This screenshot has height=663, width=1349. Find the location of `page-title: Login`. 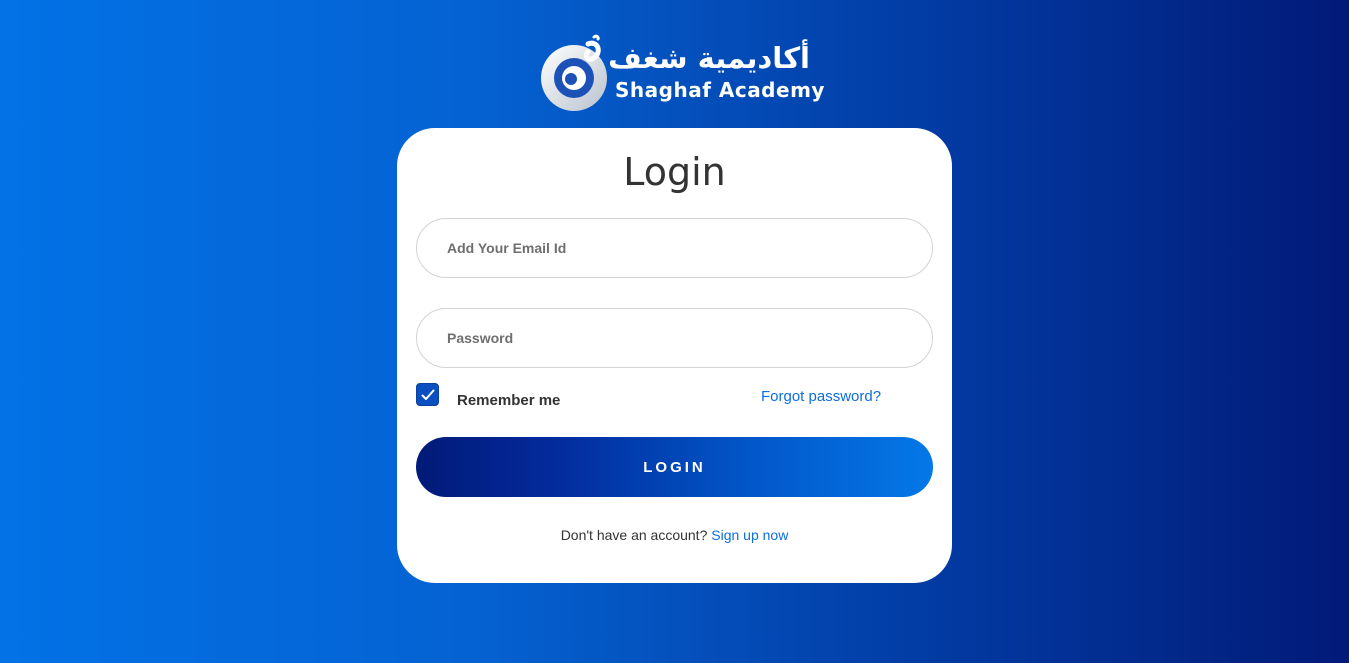

page-title: Login is located at coordinates (674, 172).